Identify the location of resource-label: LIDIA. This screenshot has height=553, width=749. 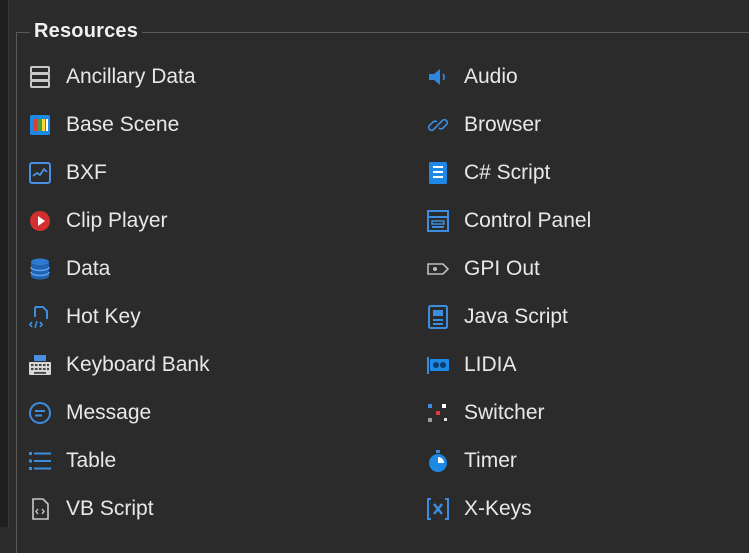
(490, 364).